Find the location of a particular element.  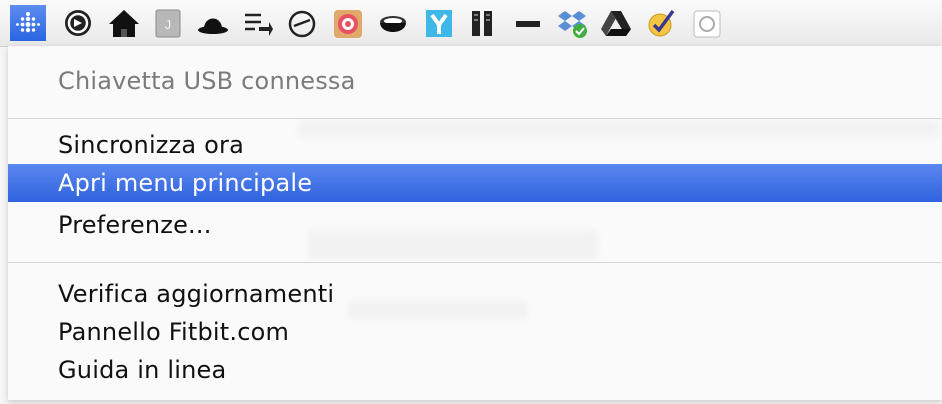

bowler-hat-icon is located at coordinates (213, 23).